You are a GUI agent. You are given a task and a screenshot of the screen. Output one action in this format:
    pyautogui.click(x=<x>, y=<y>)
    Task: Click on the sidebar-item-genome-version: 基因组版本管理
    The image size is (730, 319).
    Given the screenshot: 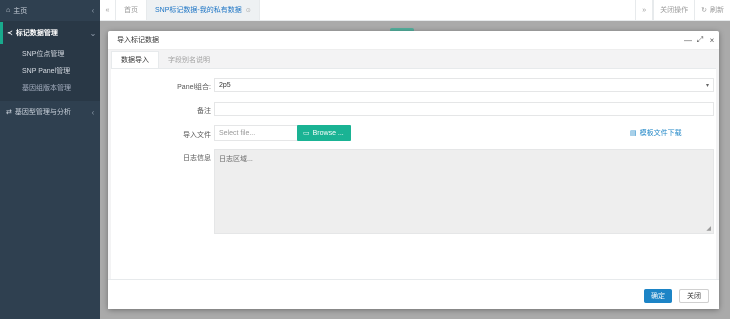 What is the action you would take?
    pyautogui.click(x=50, y=88)
    